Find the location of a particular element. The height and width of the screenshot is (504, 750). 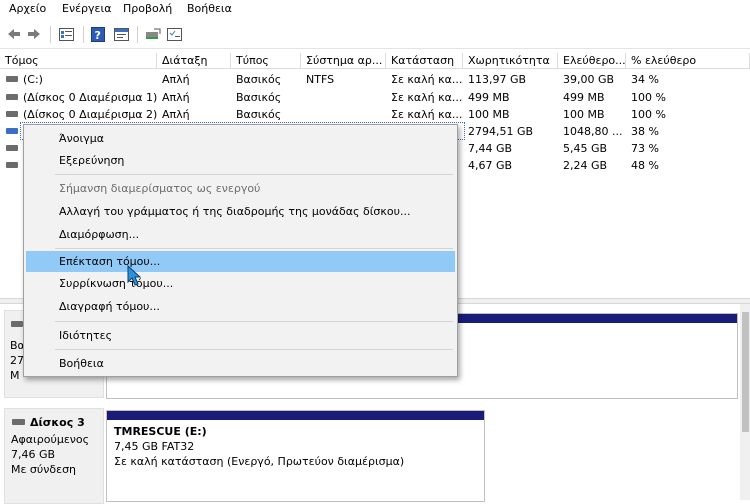

percent-free-cell: 38 % is located at coordinates (645, 131).